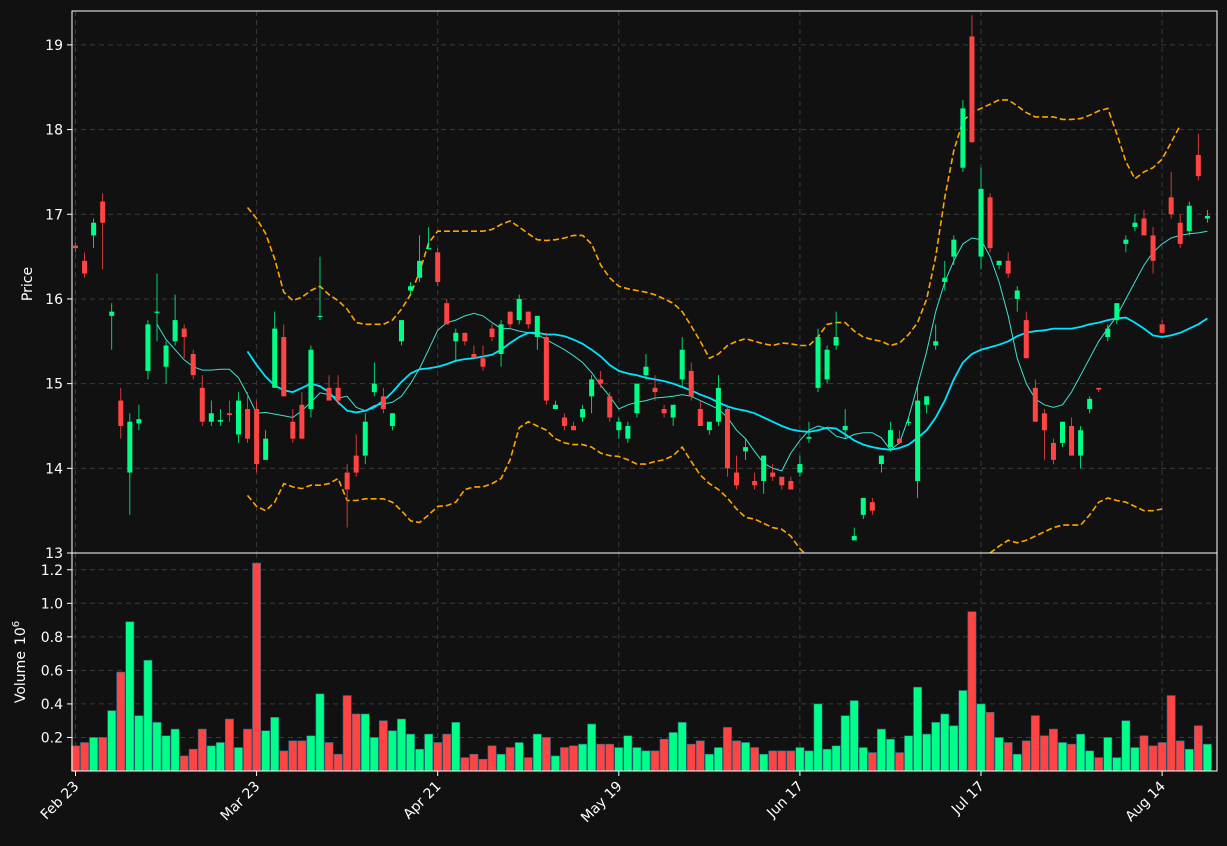 This screenshot has height=846, width=1227. Describe the element at coordinates (54, 554) in the screenshot. I see `price-tick-label: 13` at that location.